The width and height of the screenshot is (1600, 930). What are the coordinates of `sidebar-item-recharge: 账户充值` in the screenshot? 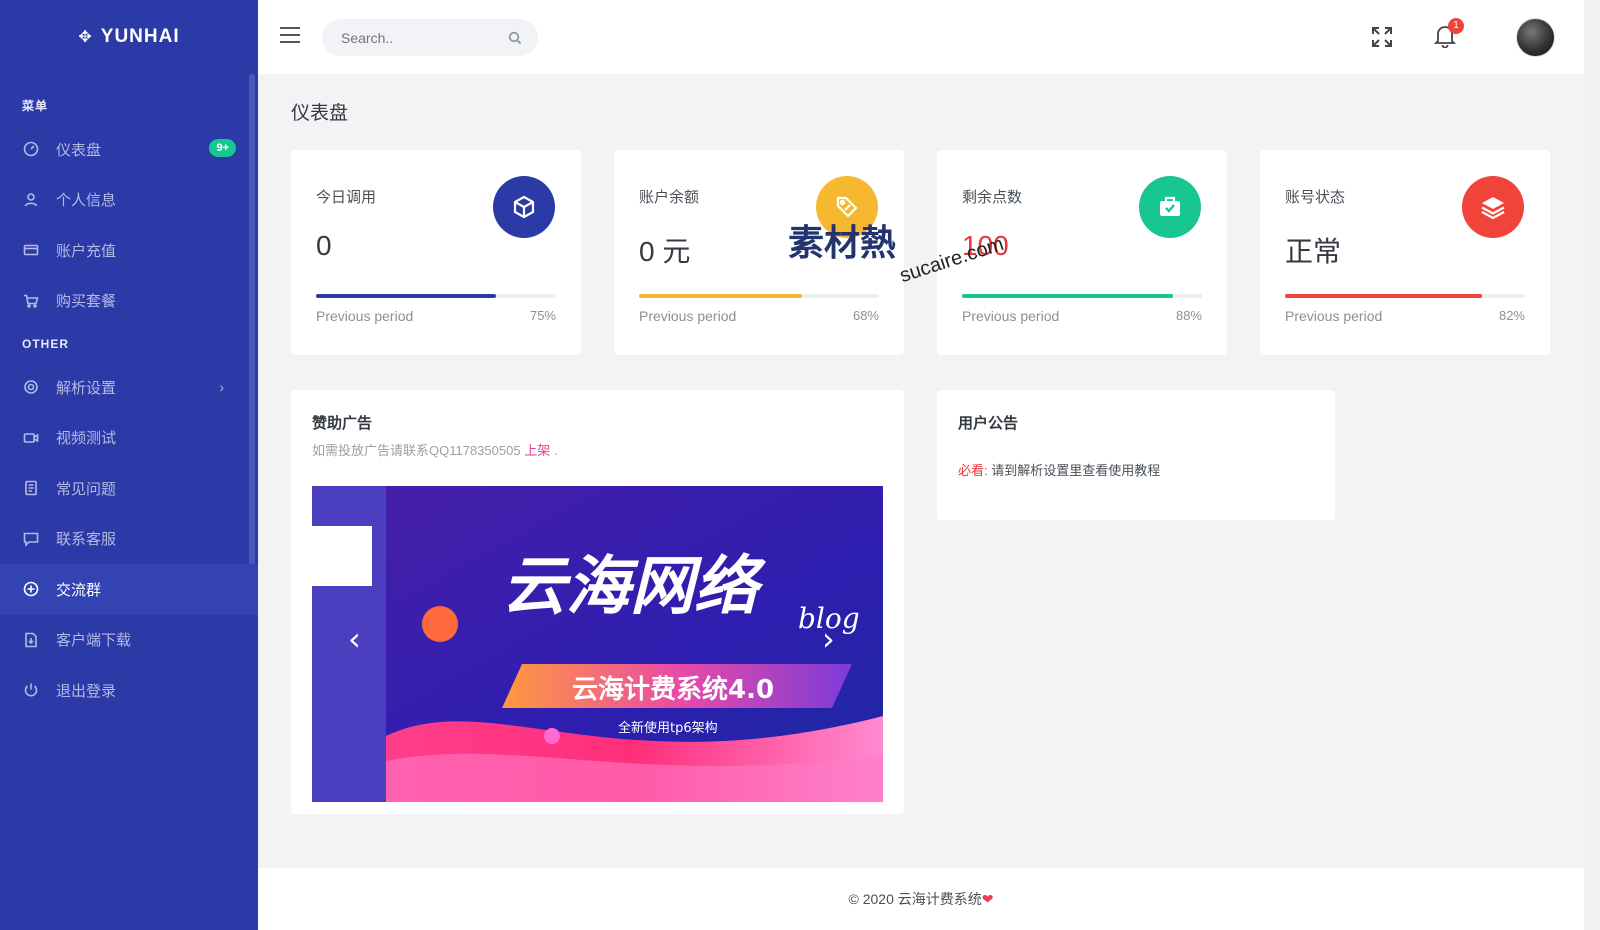 It's located at (129, 250).